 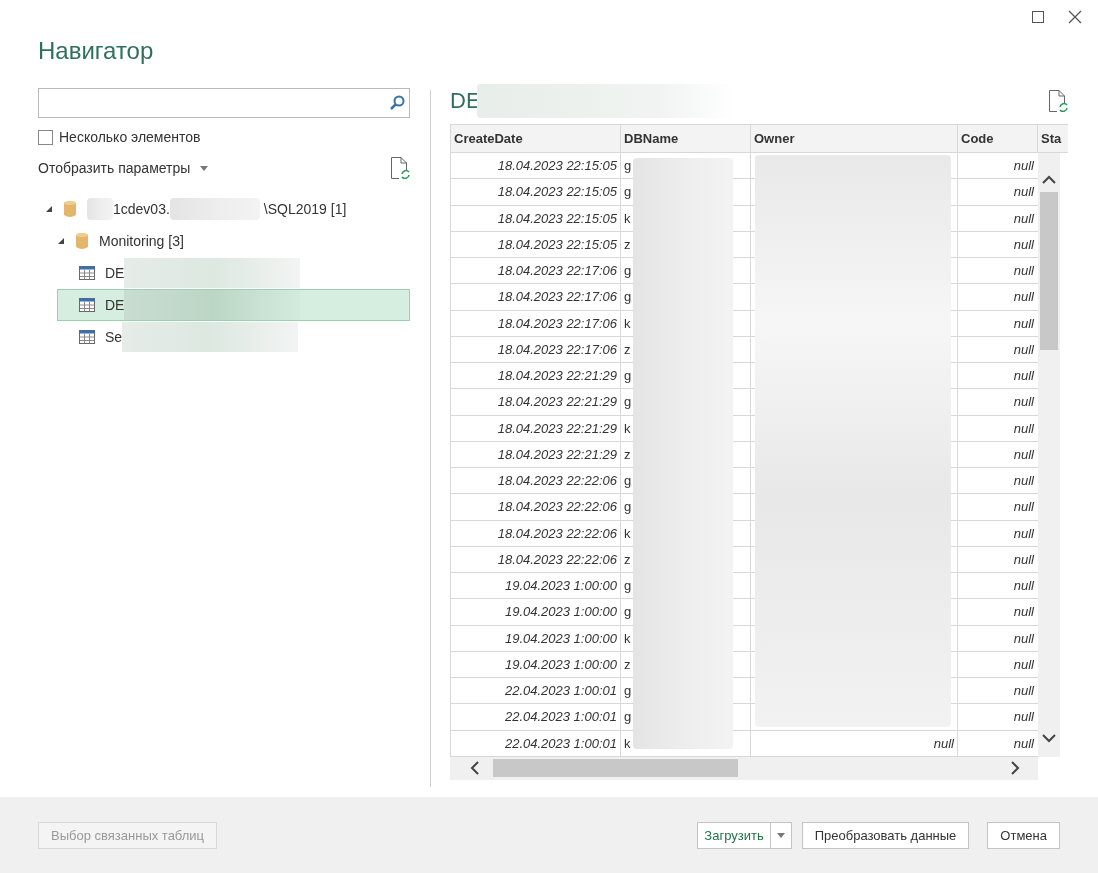 What do you see at coordinates (397, 103) in the screenshot?
I see `search-icon` at bounding box center [397, 103].